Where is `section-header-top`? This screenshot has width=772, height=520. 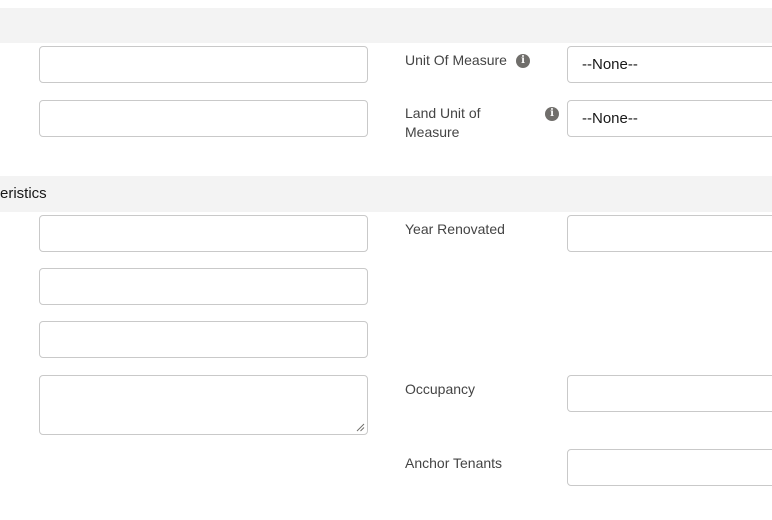
section-header-top is located at coordinates (386, 25).